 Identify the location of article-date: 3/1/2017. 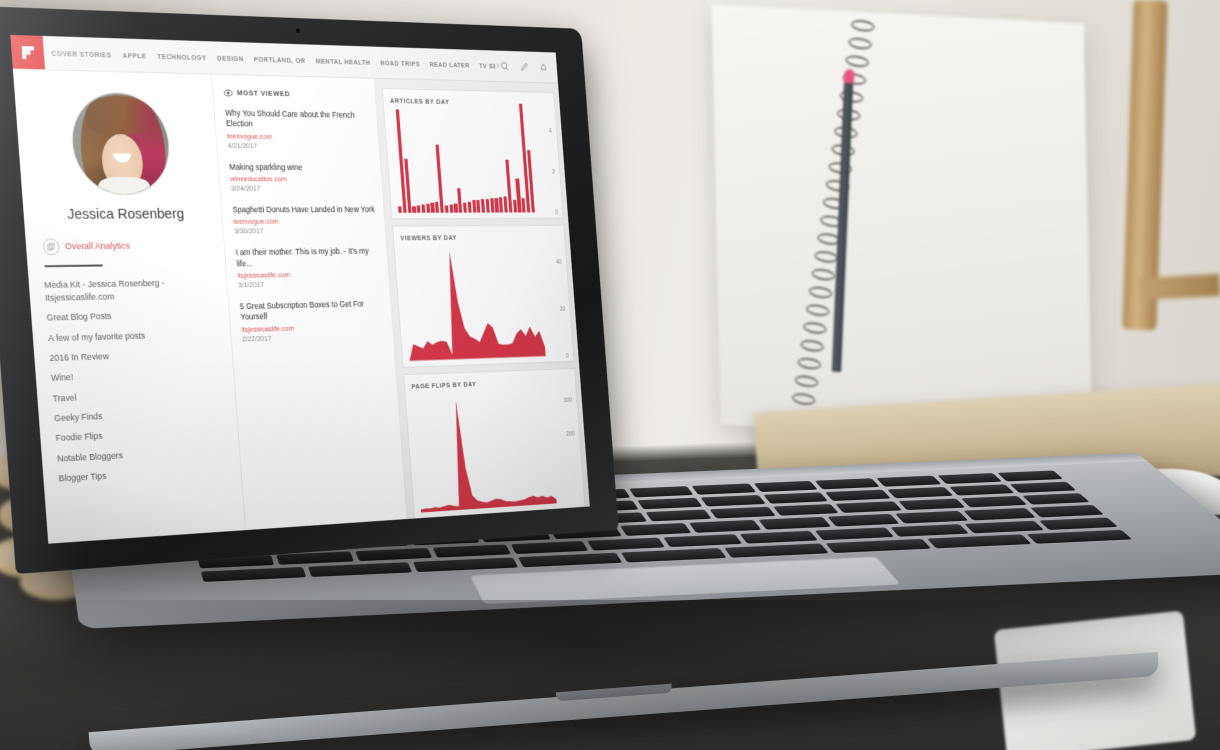
(251, 285).